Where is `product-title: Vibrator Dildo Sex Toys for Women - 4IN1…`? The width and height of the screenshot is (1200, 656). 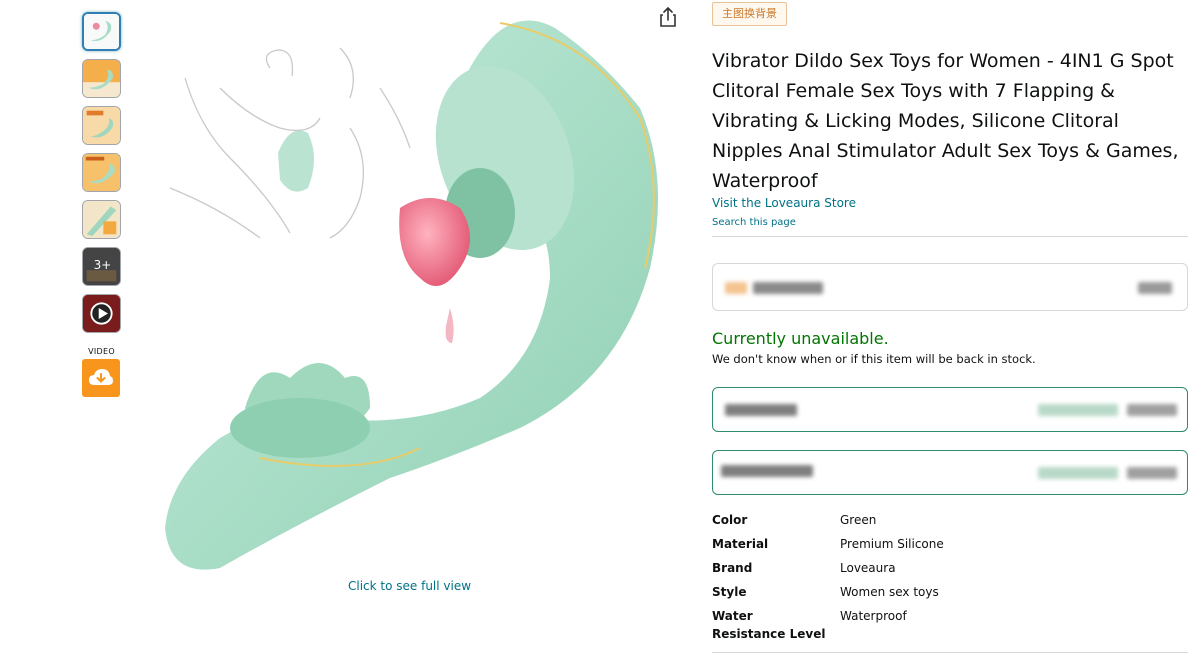
product-title: Vibrator Dildo Sex Toys for Women - 4IN1… is located at coordinates (945, 121).